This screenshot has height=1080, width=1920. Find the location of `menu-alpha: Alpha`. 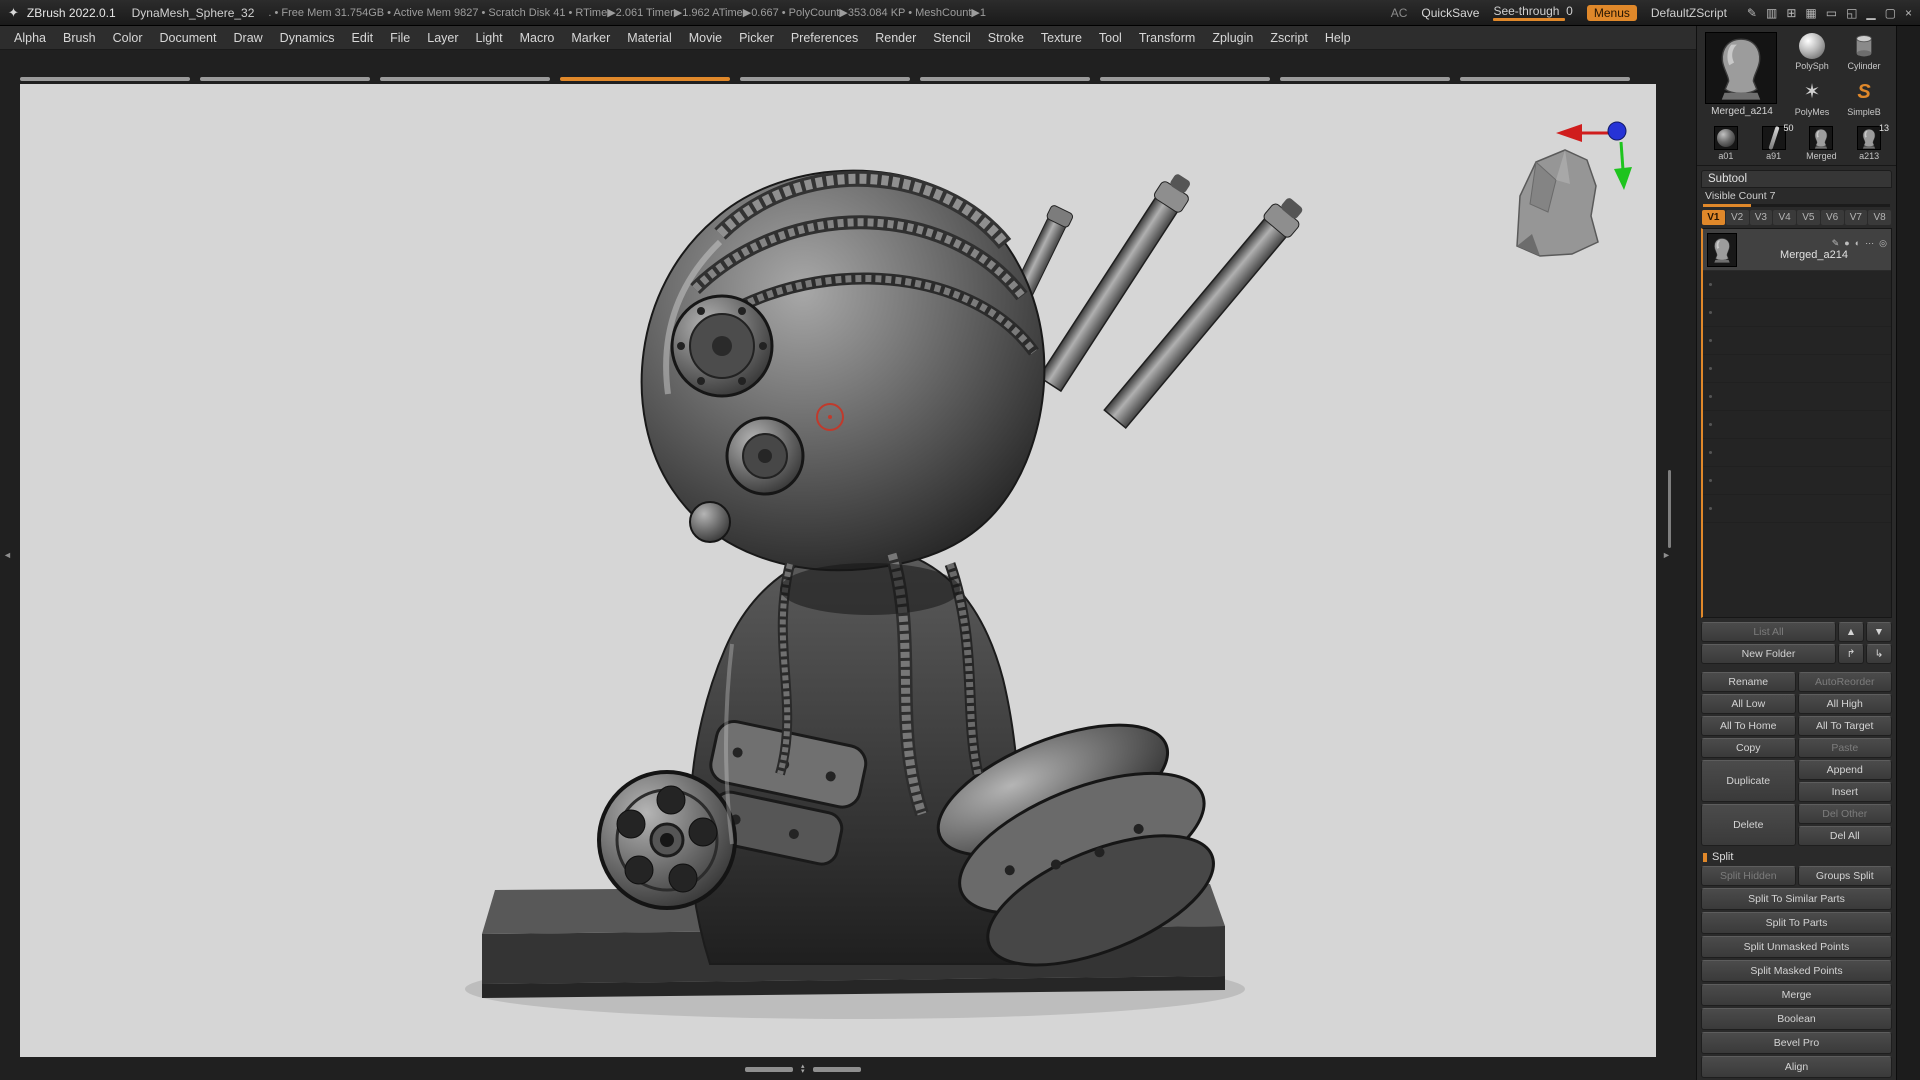

menu-alpha: Alpha is located at coordinates (30, 38).